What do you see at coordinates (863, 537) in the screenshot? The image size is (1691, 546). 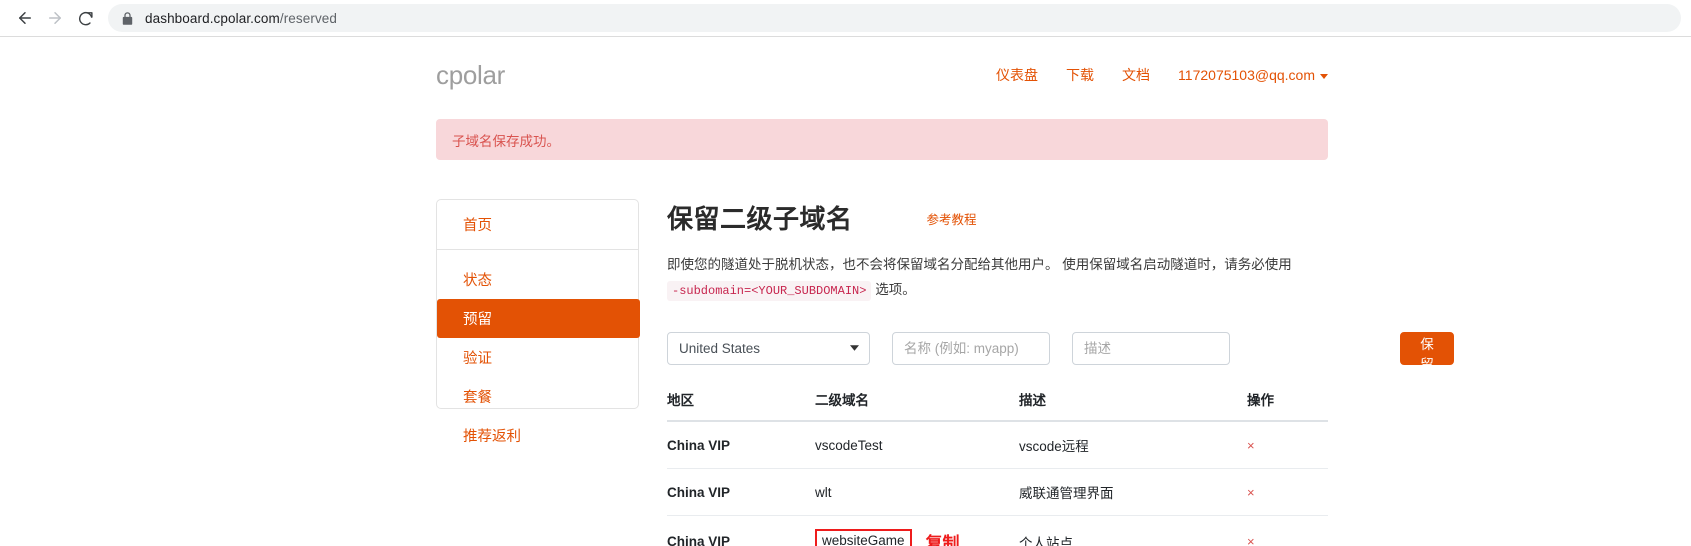 I see `highlight-annotation-box: websiteGame` at bounding box center [863, 537].